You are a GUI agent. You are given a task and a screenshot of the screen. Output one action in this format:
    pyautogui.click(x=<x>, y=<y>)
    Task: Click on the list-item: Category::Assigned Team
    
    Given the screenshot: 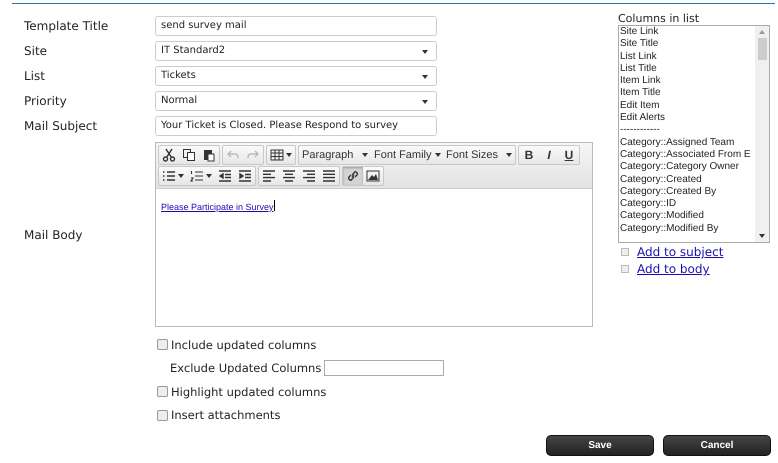 What is the action you would take?
    pyautogui.click(x=687, y=142)
    